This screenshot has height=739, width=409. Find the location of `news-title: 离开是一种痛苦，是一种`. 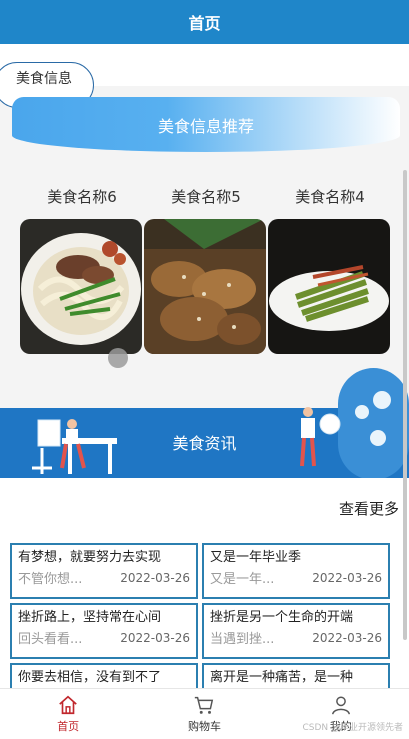

news-title: 离开是一种痛苦，是一种 is located at coordinates (282, 677).